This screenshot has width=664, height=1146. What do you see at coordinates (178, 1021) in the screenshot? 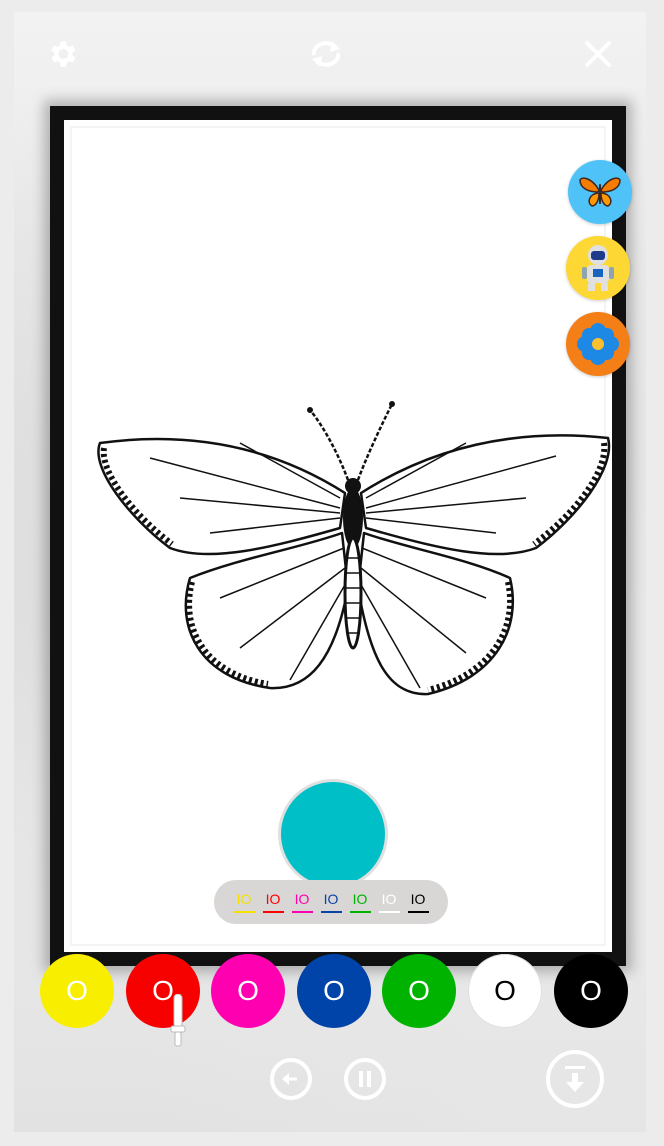
I see `brush-icon` at bounding box center [178, 1021].